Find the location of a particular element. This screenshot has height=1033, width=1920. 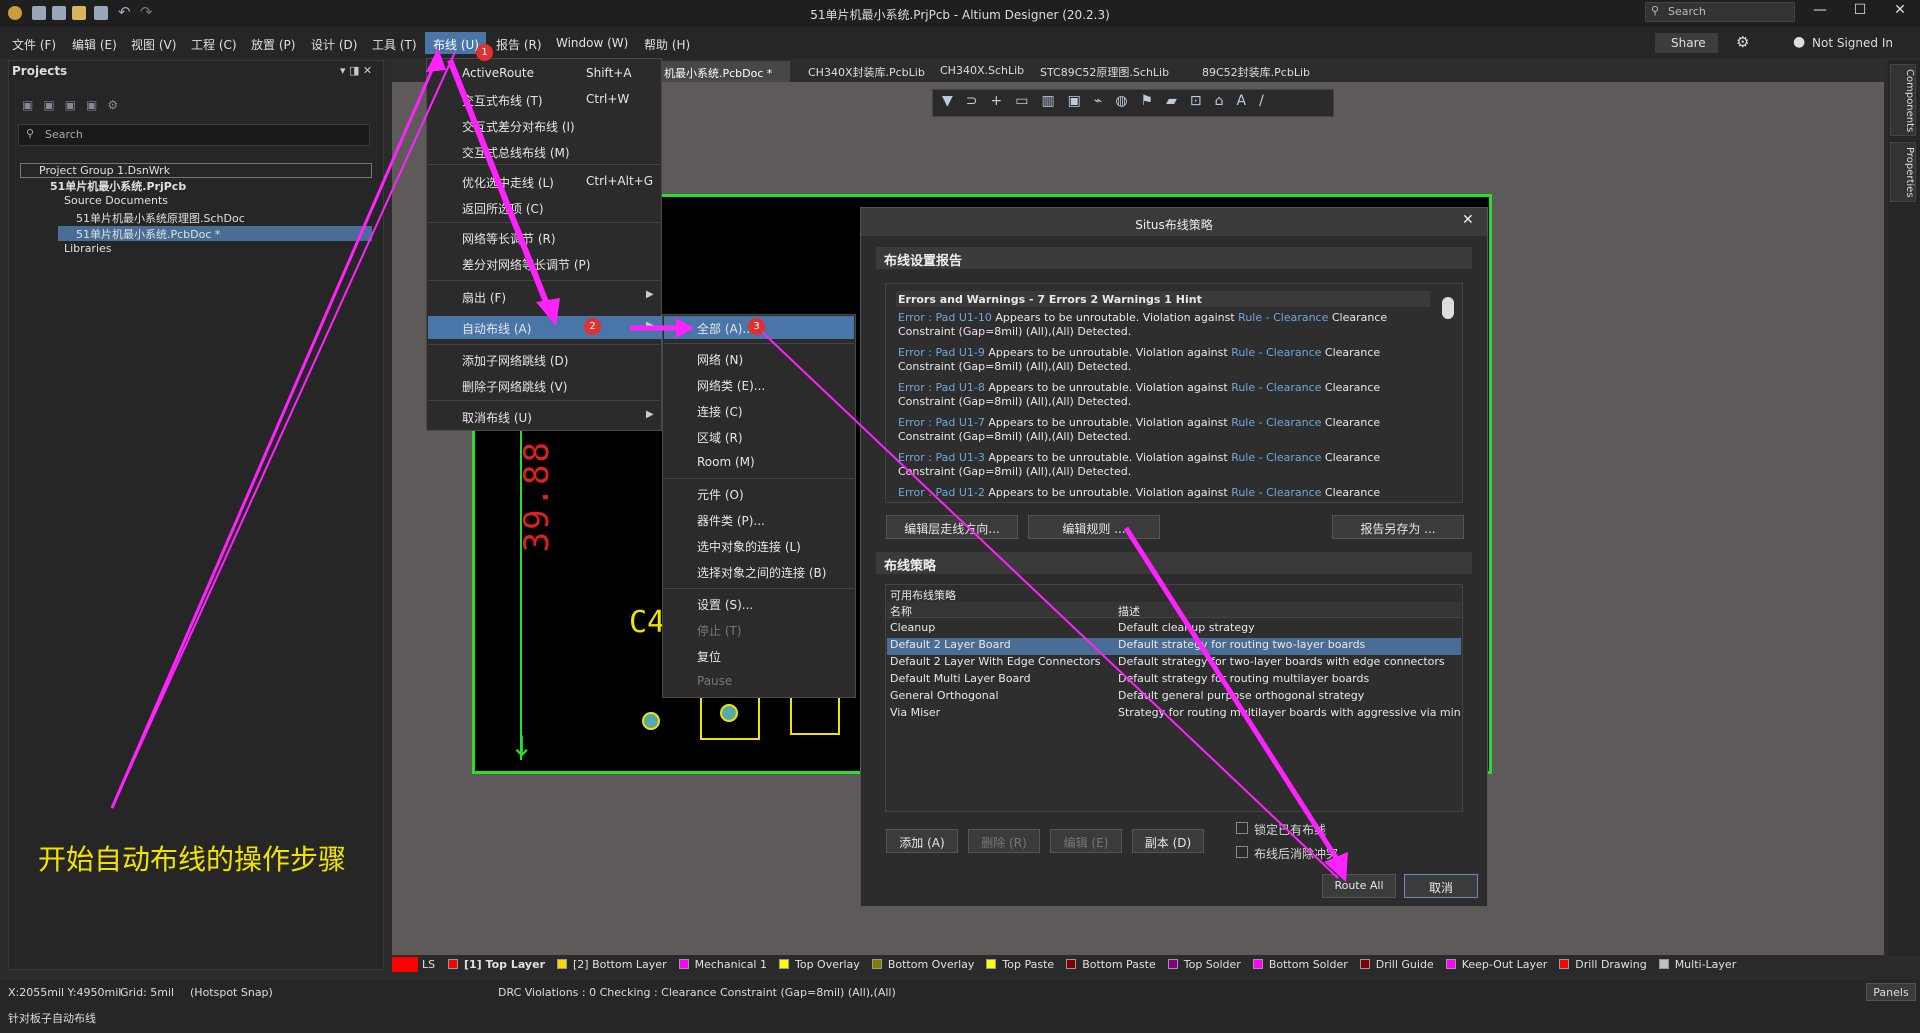

layer-tab: Keep-Out Layer is located at coordinates (1496, 964).